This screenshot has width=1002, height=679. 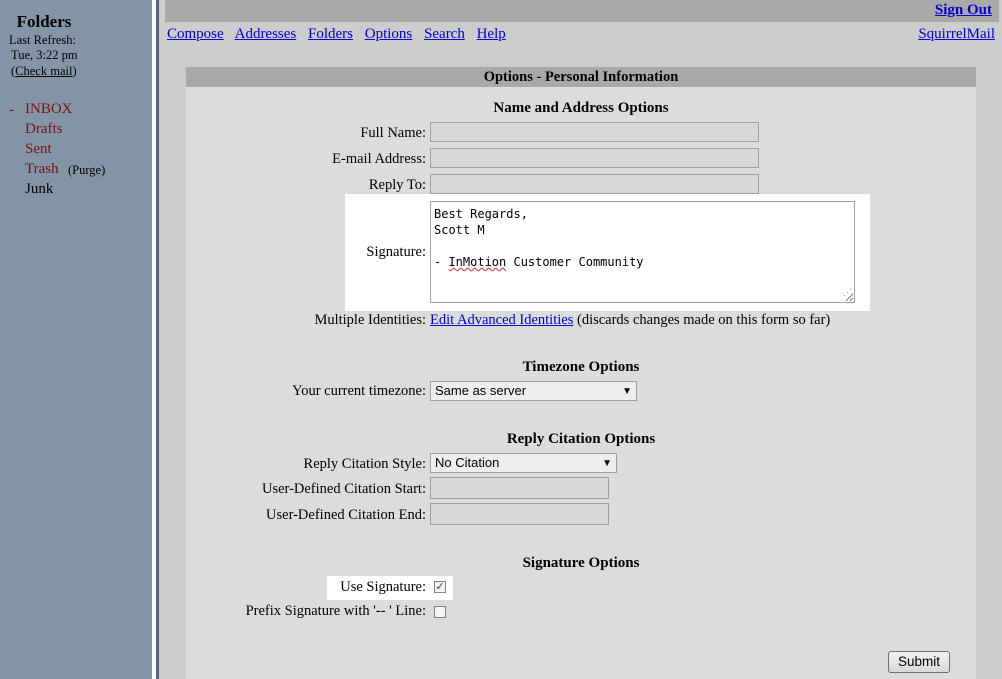 I want to click on menu-folders: Folders, so click(x=330, y=34).